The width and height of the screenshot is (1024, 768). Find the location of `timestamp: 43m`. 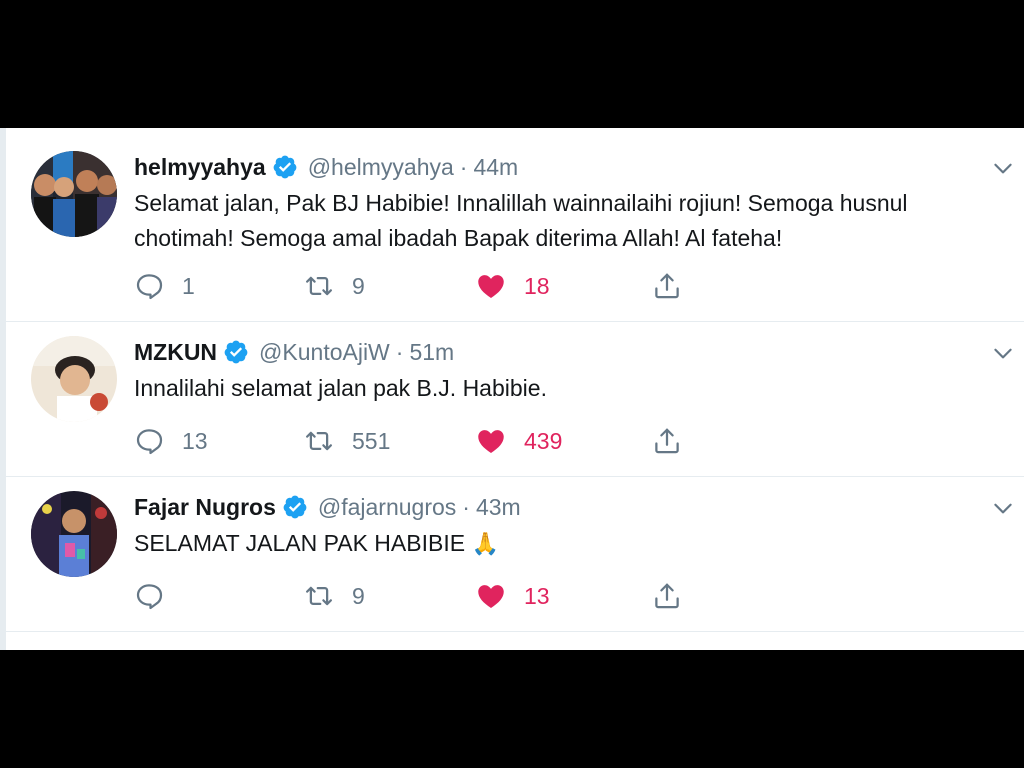

timestamp: 43m is located at coordinates (498, 507).